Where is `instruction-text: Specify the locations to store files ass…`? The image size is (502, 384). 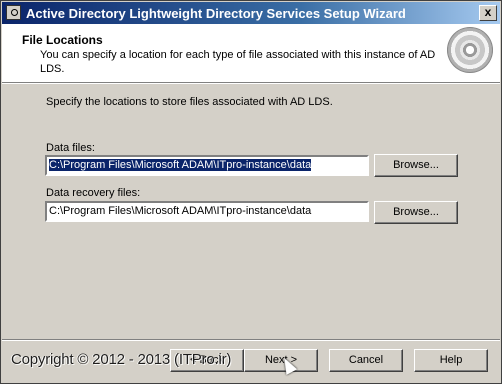
instruction-text: Specify the locations to store files ass… is located at coordinates (189, 102).